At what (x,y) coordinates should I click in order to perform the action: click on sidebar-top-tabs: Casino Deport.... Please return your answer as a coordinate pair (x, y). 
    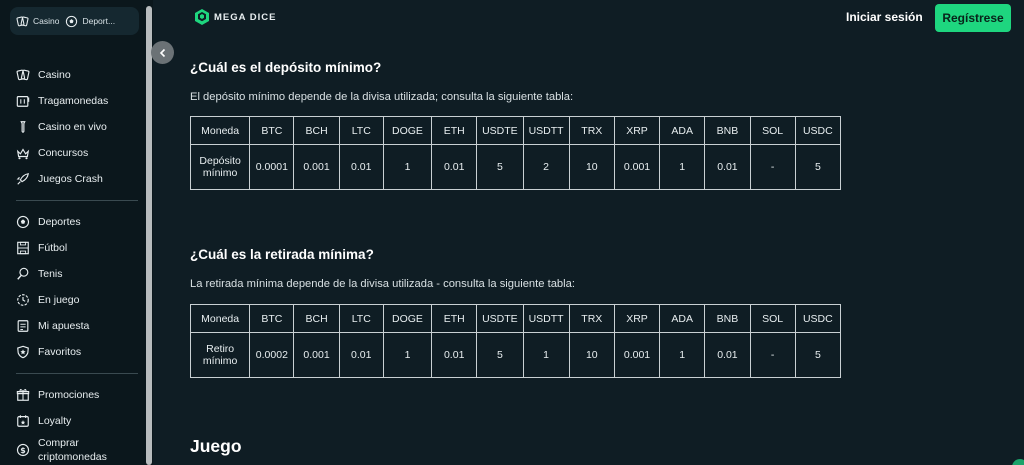
    Looking at the image, I should click on (74, 21).